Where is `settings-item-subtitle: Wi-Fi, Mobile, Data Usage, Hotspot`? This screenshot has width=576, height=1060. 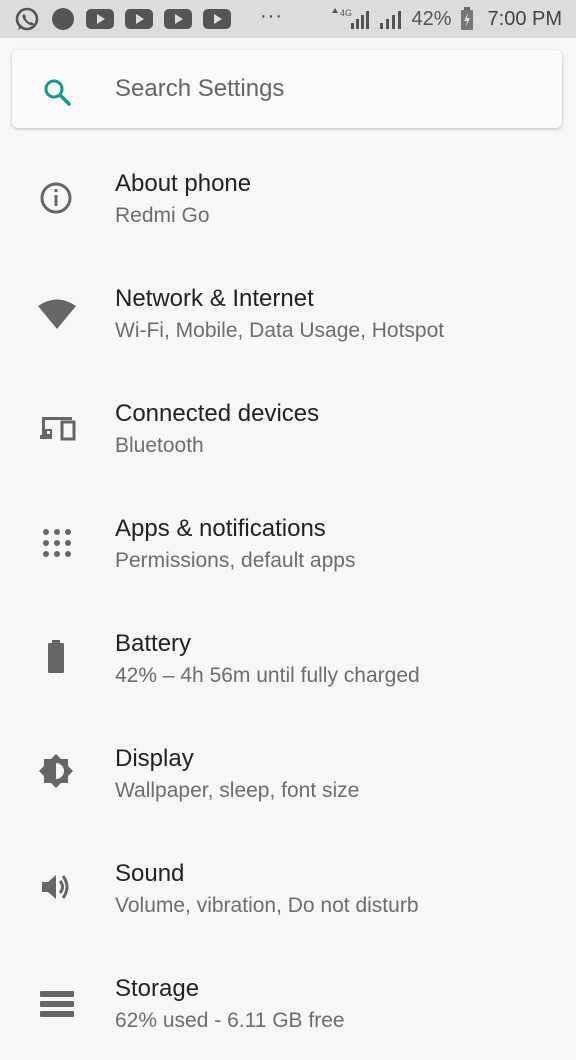 settings-item-subtitle: Wi-Fi, Mobile, Data Usage, Hotspot is located at coordinates (280, 330).